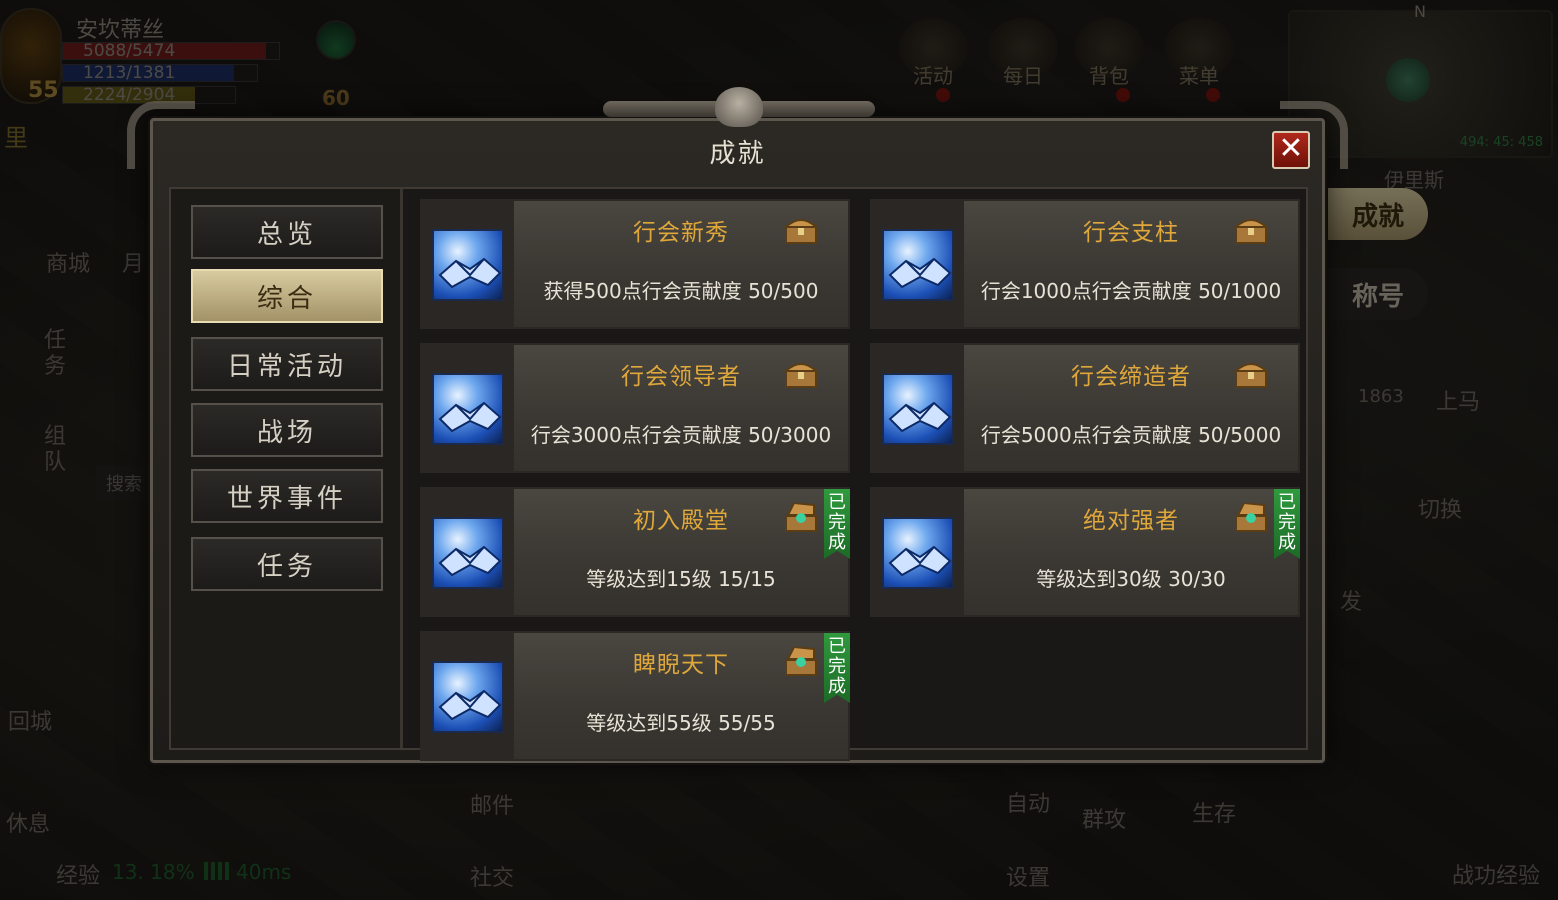 This screenshot has width=1558, height=900. What do you see at coordinates (635, 696) in the screenshot?
I see `achievement-card: 睥睨天下 已 完 成 等级达到55级 55/55` at bounding box center [635, 696].